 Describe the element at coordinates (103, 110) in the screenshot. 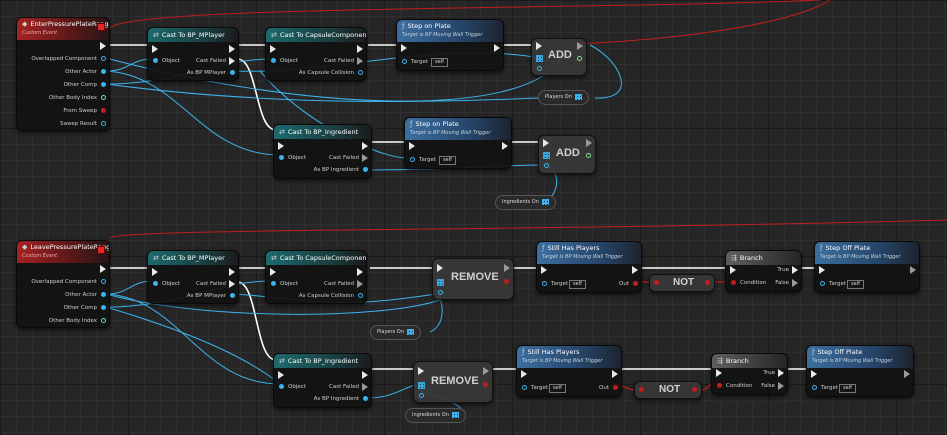

I see `pin-from-sweep-dot` at that location.